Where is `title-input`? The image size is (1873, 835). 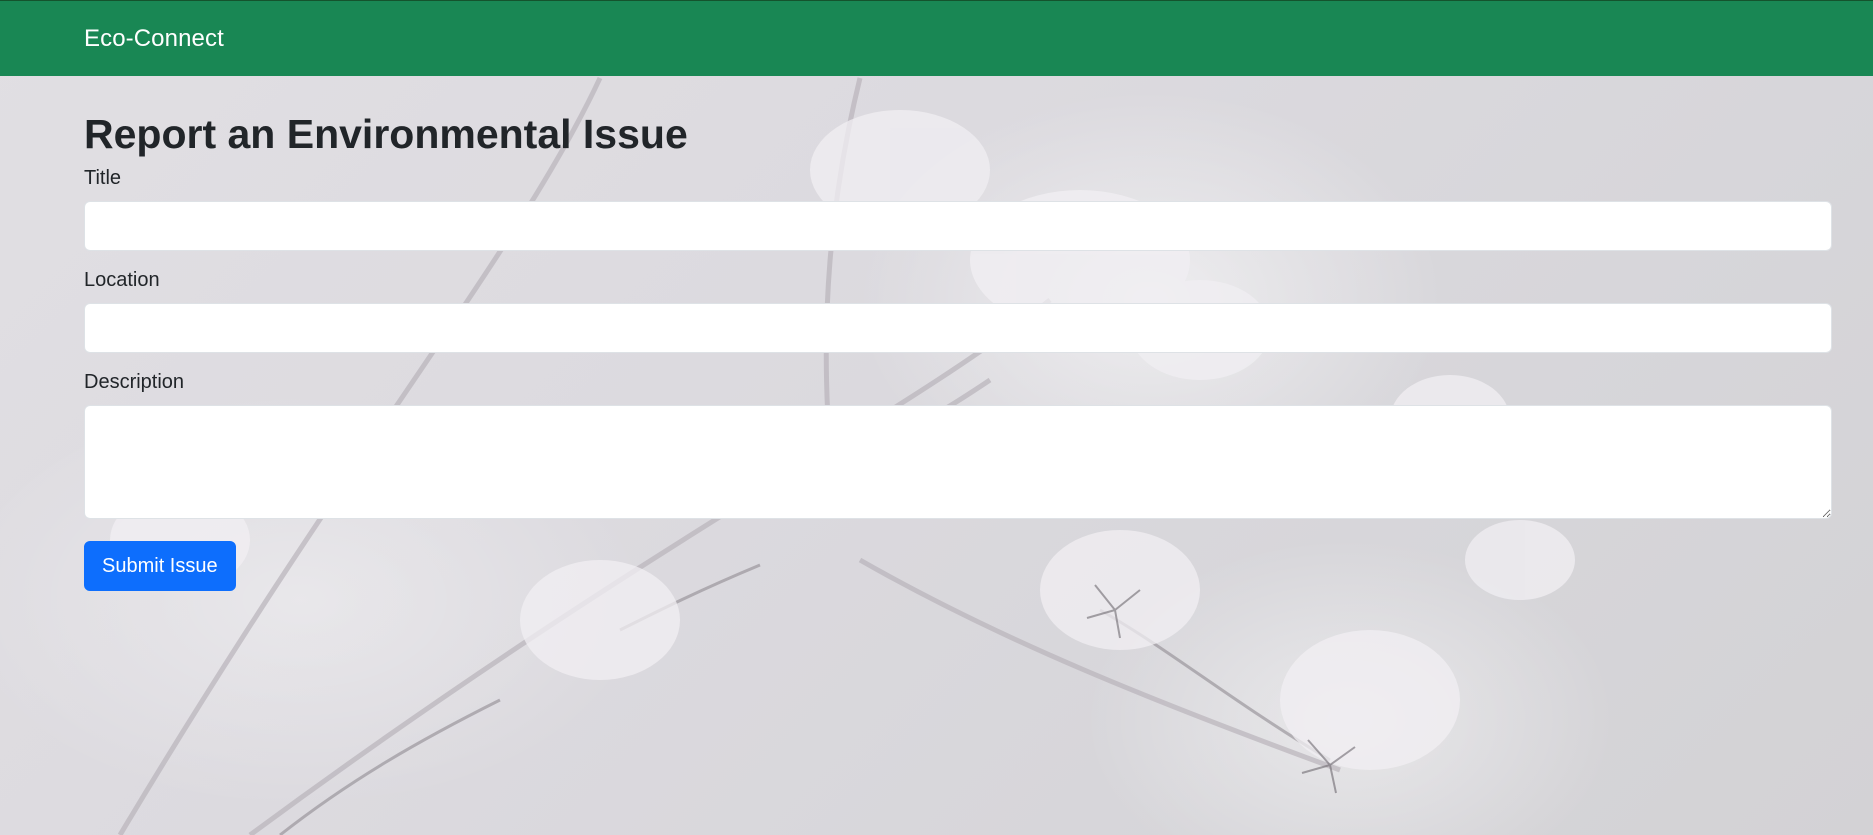 title-input is located at coordinates (958, 226).